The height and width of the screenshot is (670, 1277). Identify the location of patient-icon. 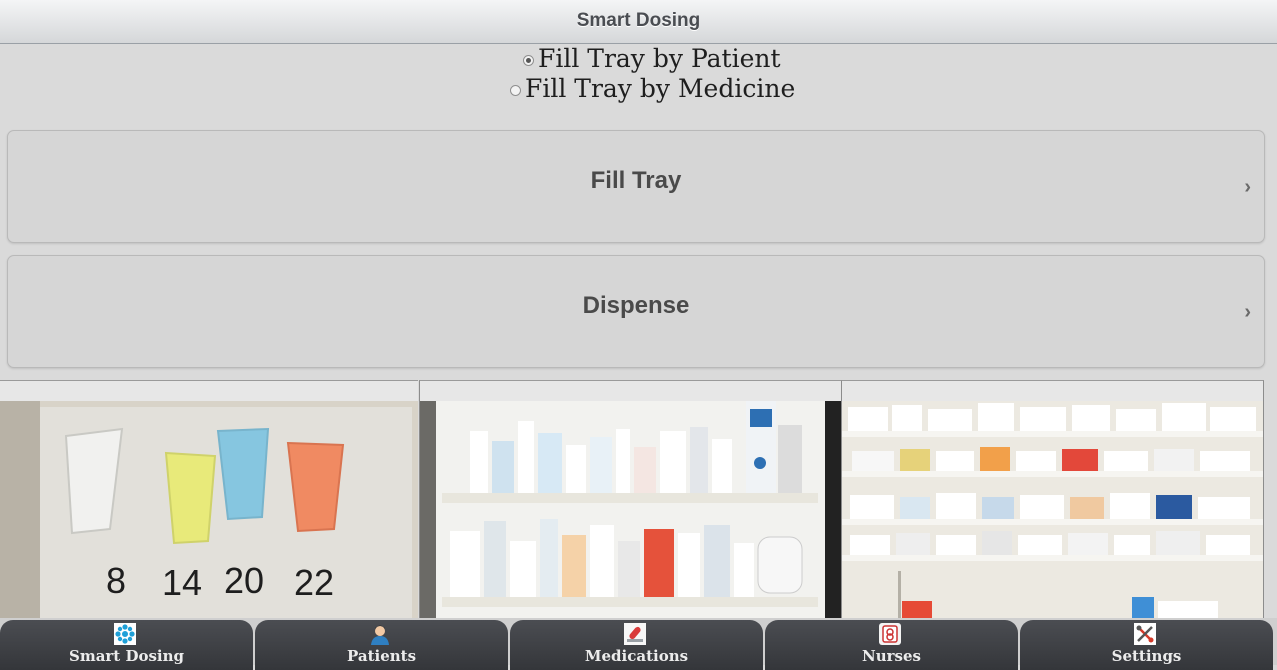
(380, 635).